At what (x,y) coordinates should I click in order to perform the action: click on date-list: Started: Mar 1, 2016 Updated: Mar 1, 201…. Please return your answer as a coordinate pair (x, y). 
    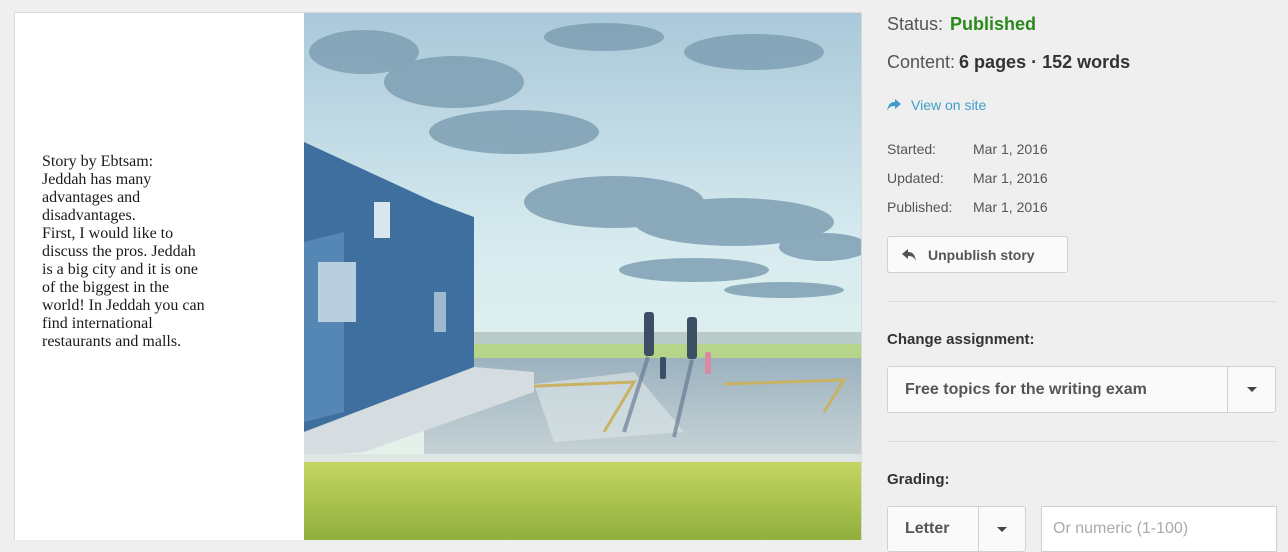
    Looking at the image, I should click on (967, 184).